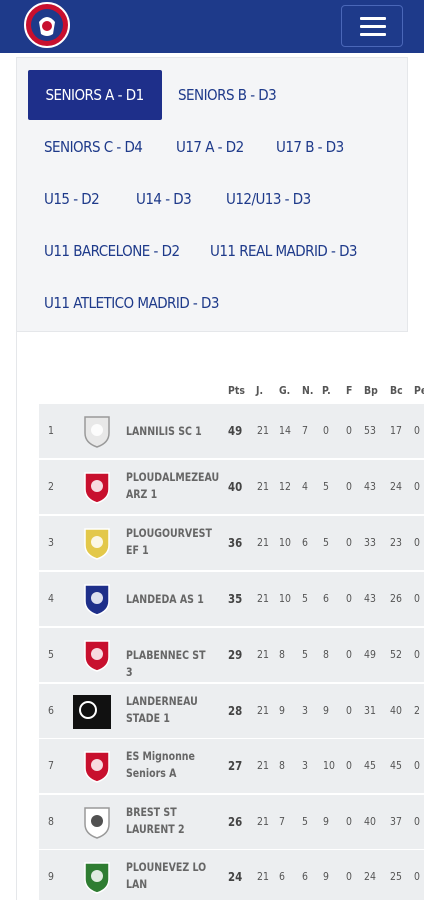 Image resolution: width=424 pixels, height=900 pixels. What do you see at coordinates (372, 26) in the screenshot?
I see `hamburger-menu-button` at bounding box center [372, 26].